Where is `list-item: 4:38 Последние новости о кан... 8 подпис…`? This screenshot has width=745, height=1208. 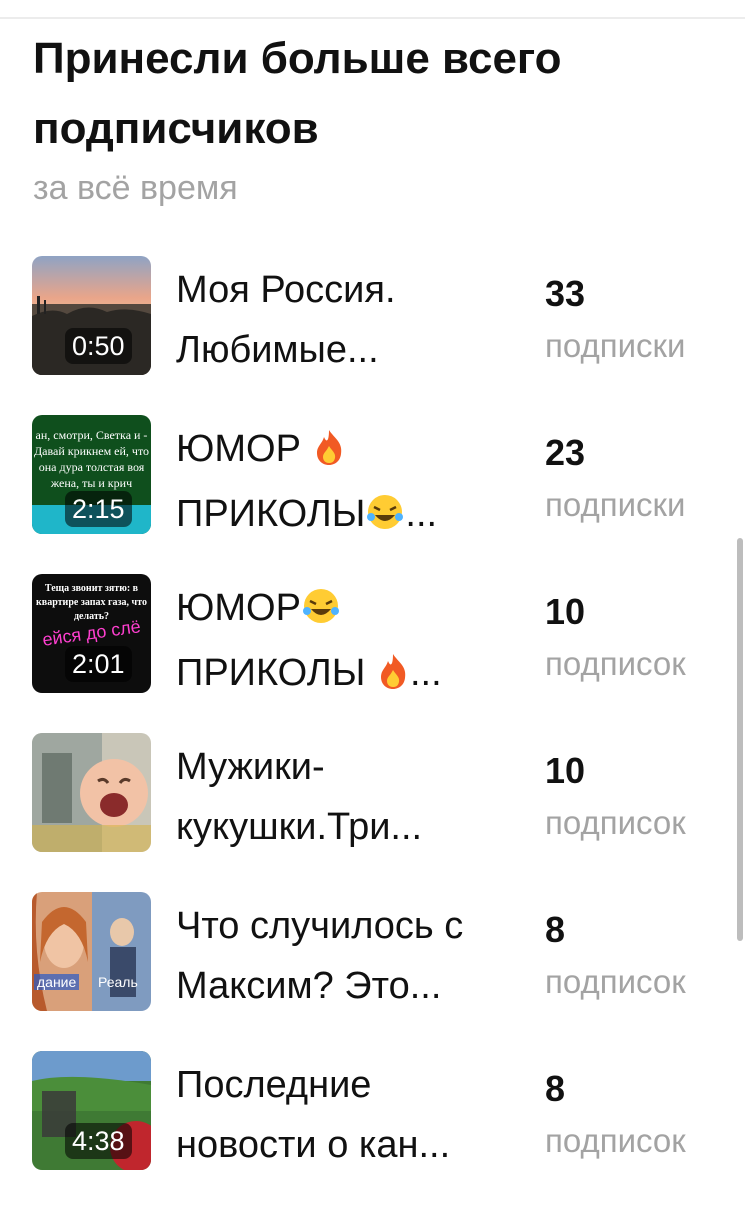 list-item: 4:38 Последние новости о кан... 8 подпис… is located at coordinates (372, 1128).